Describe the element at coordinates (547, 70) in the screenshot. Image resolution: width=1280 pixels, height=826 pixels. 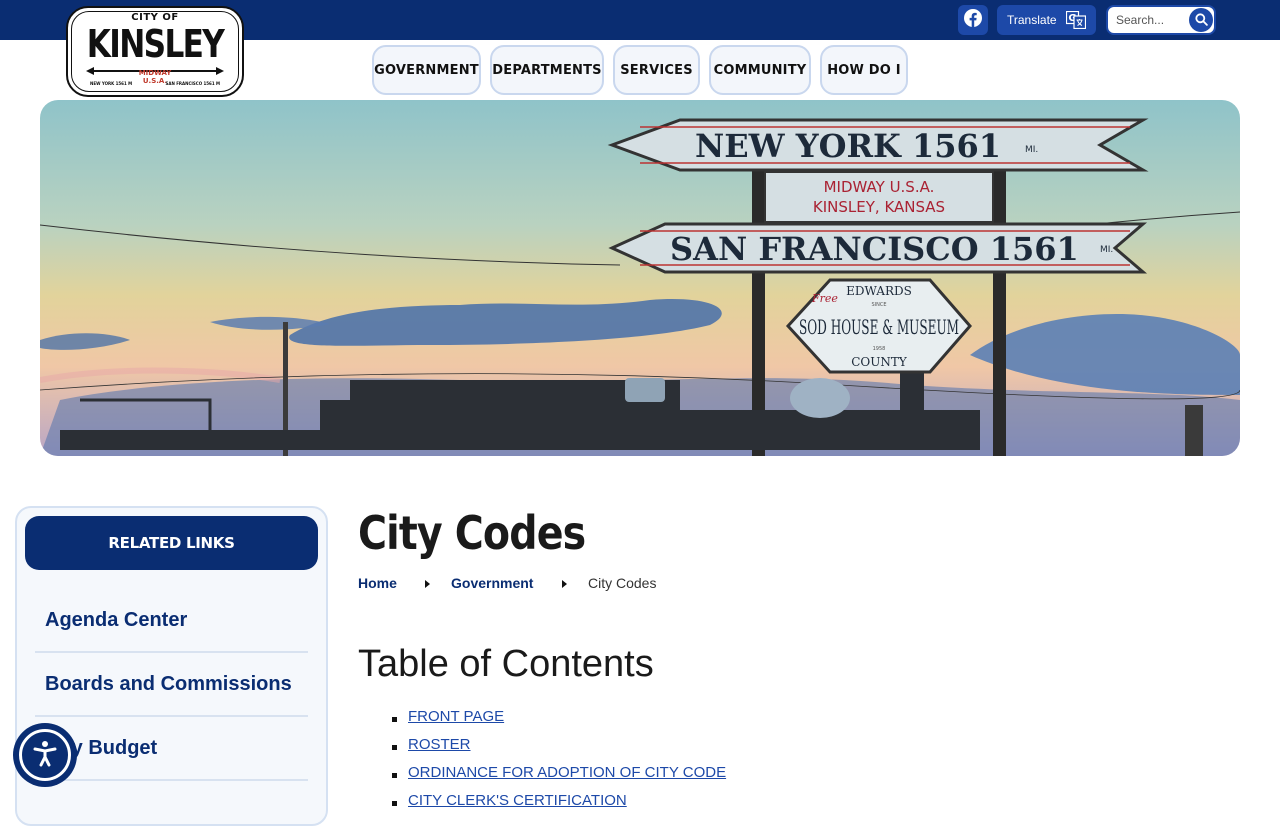
I see `nav-departments: DEPARTMENTS` at that location.